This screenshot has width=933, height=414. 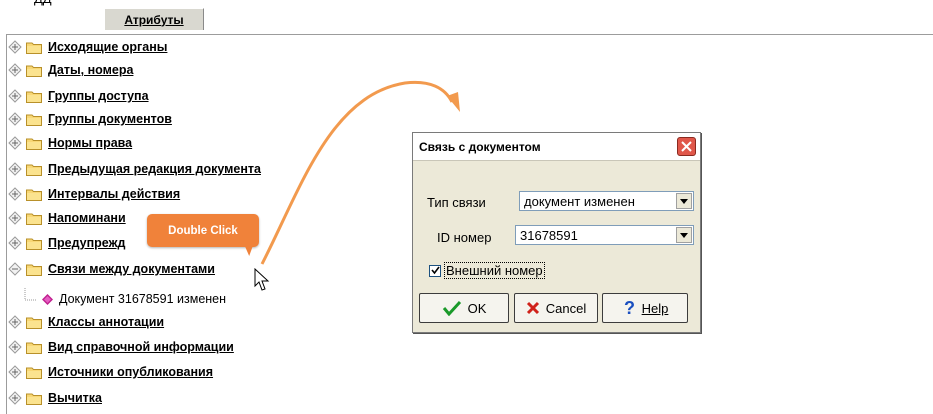 I want to click on id-value: 31678591, so click(x=549, y=235).